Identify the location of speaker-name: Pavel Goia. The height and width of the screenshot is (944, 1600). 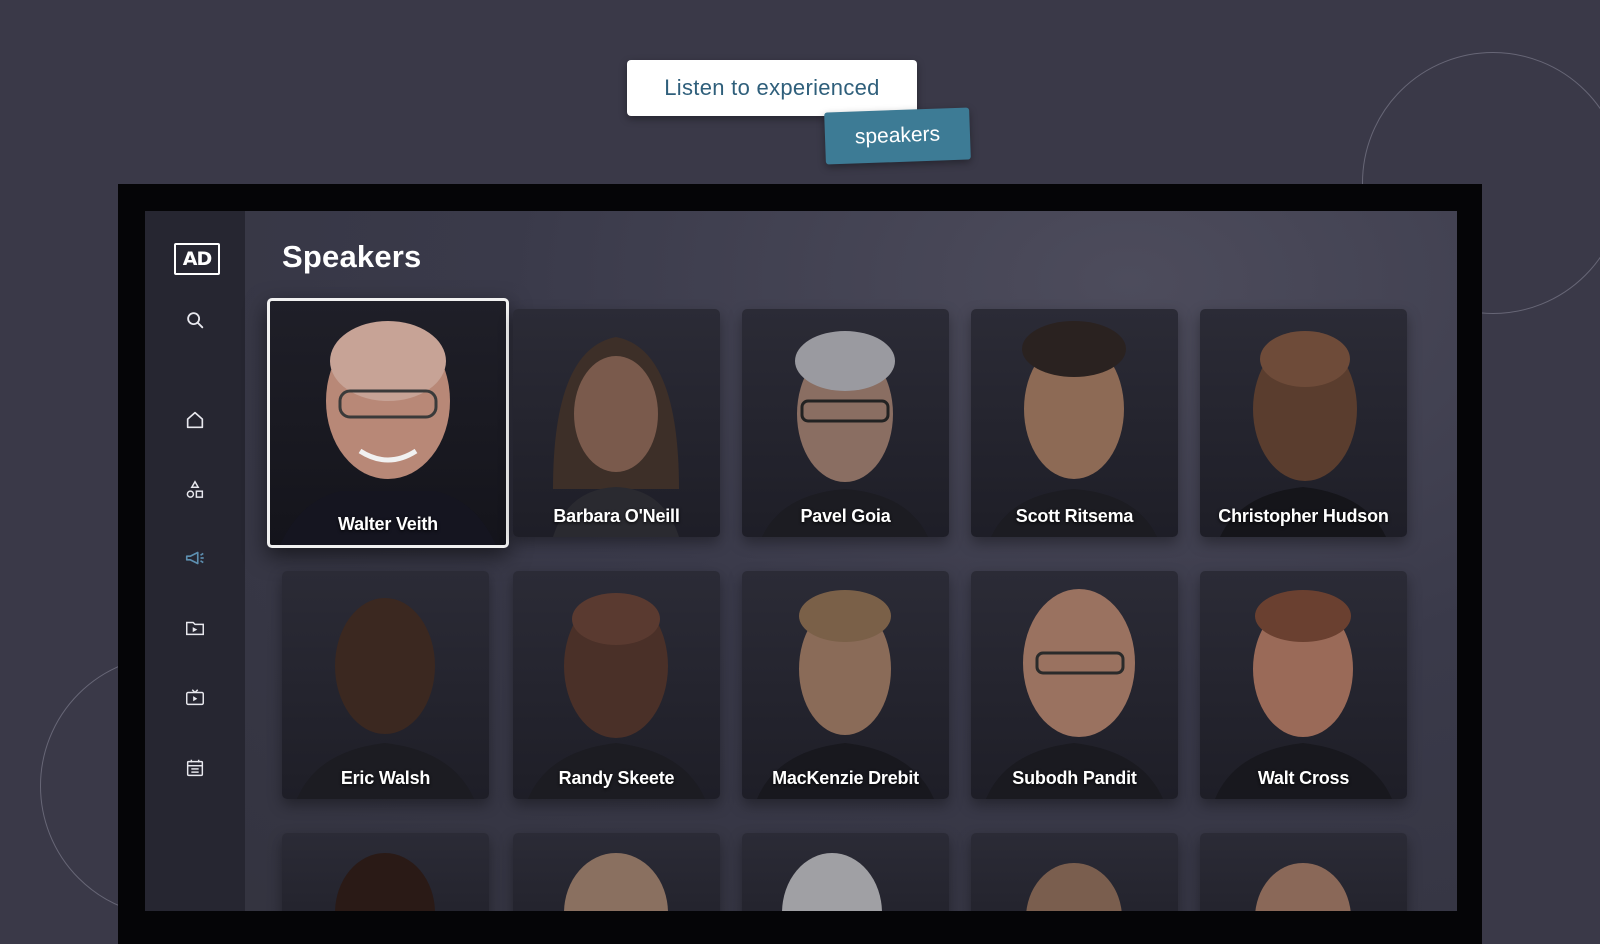
(845, 516).